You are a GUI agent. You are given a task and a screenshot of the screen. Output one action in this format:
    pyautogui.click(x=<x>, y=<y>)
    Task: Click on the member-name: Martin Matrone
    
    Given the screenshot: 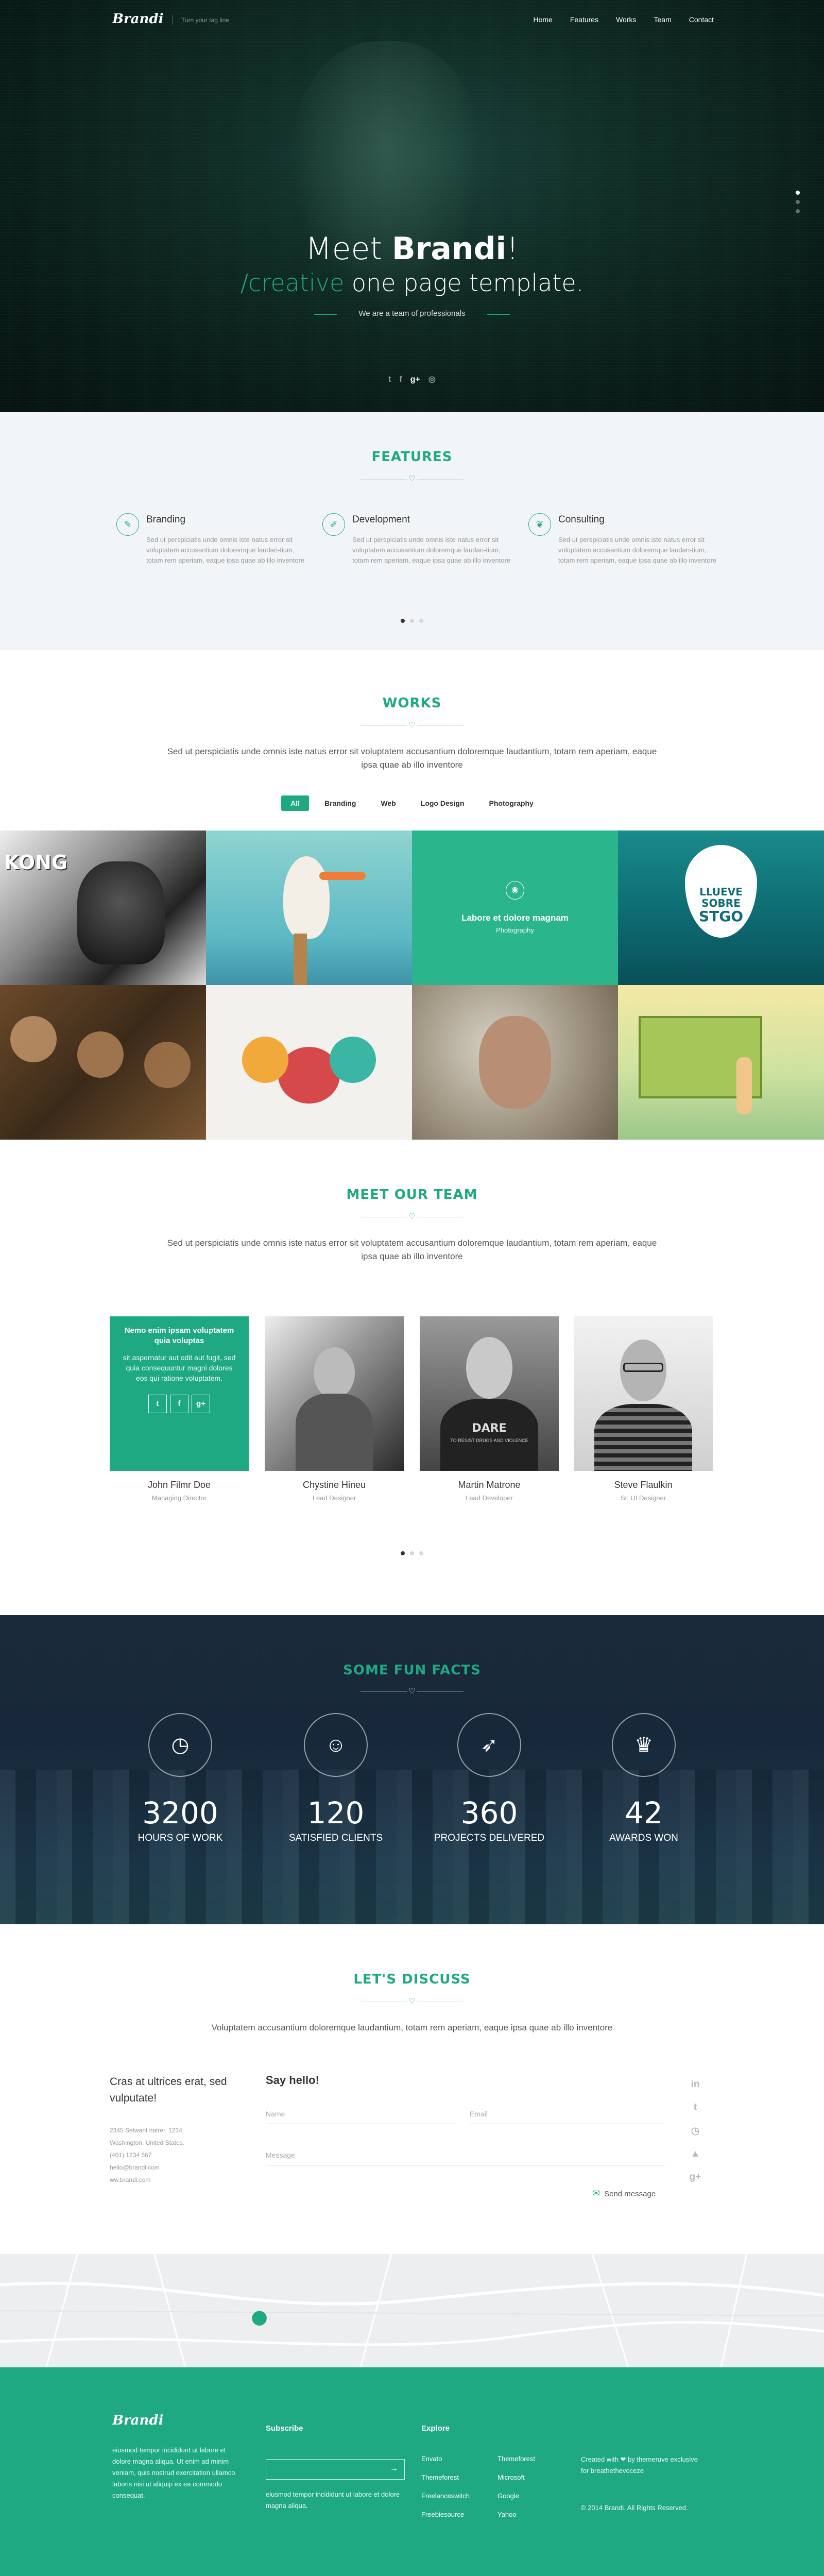 What is the action you would take?
    pyautogui.click(x=489, y=1485)
    